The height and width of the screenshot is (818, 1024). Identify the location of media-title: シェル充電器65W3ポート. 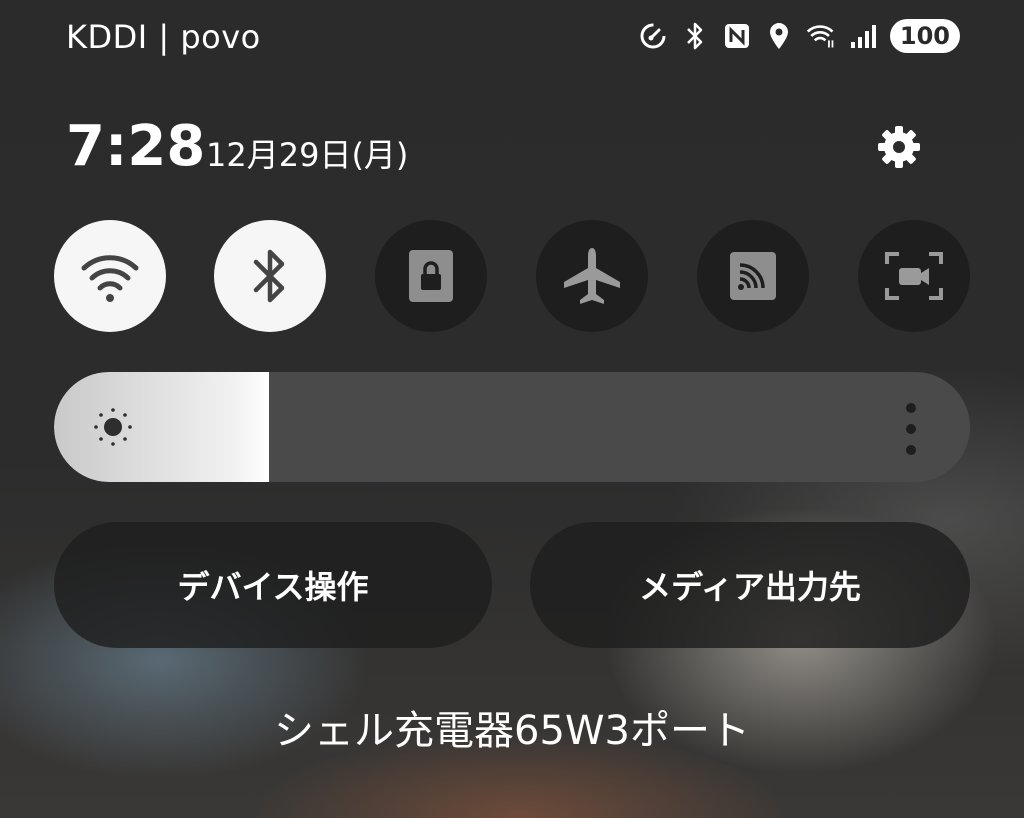
(512, 727).